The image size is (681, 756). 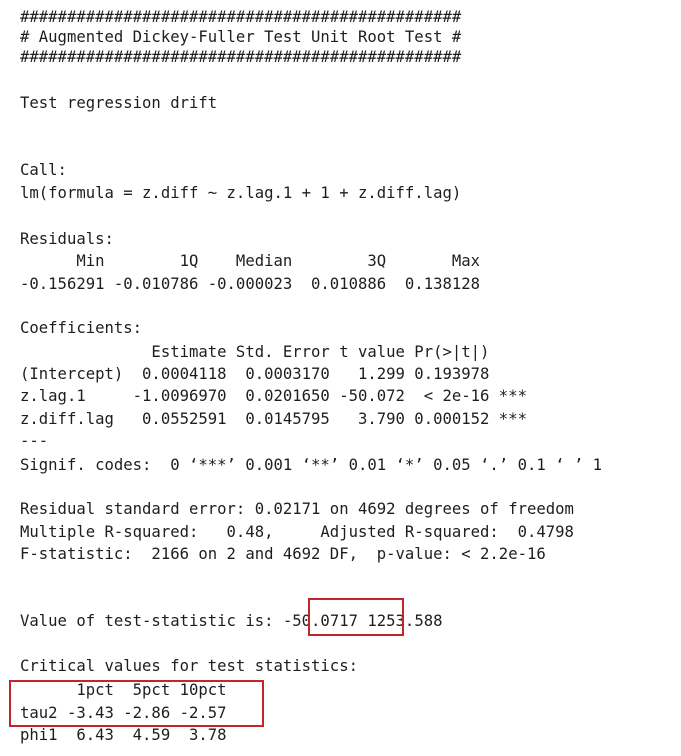 What do you see at coordinates (43, 170) in the screenshot?
I see `call-label: Call:` at bounding box center [43, 170].